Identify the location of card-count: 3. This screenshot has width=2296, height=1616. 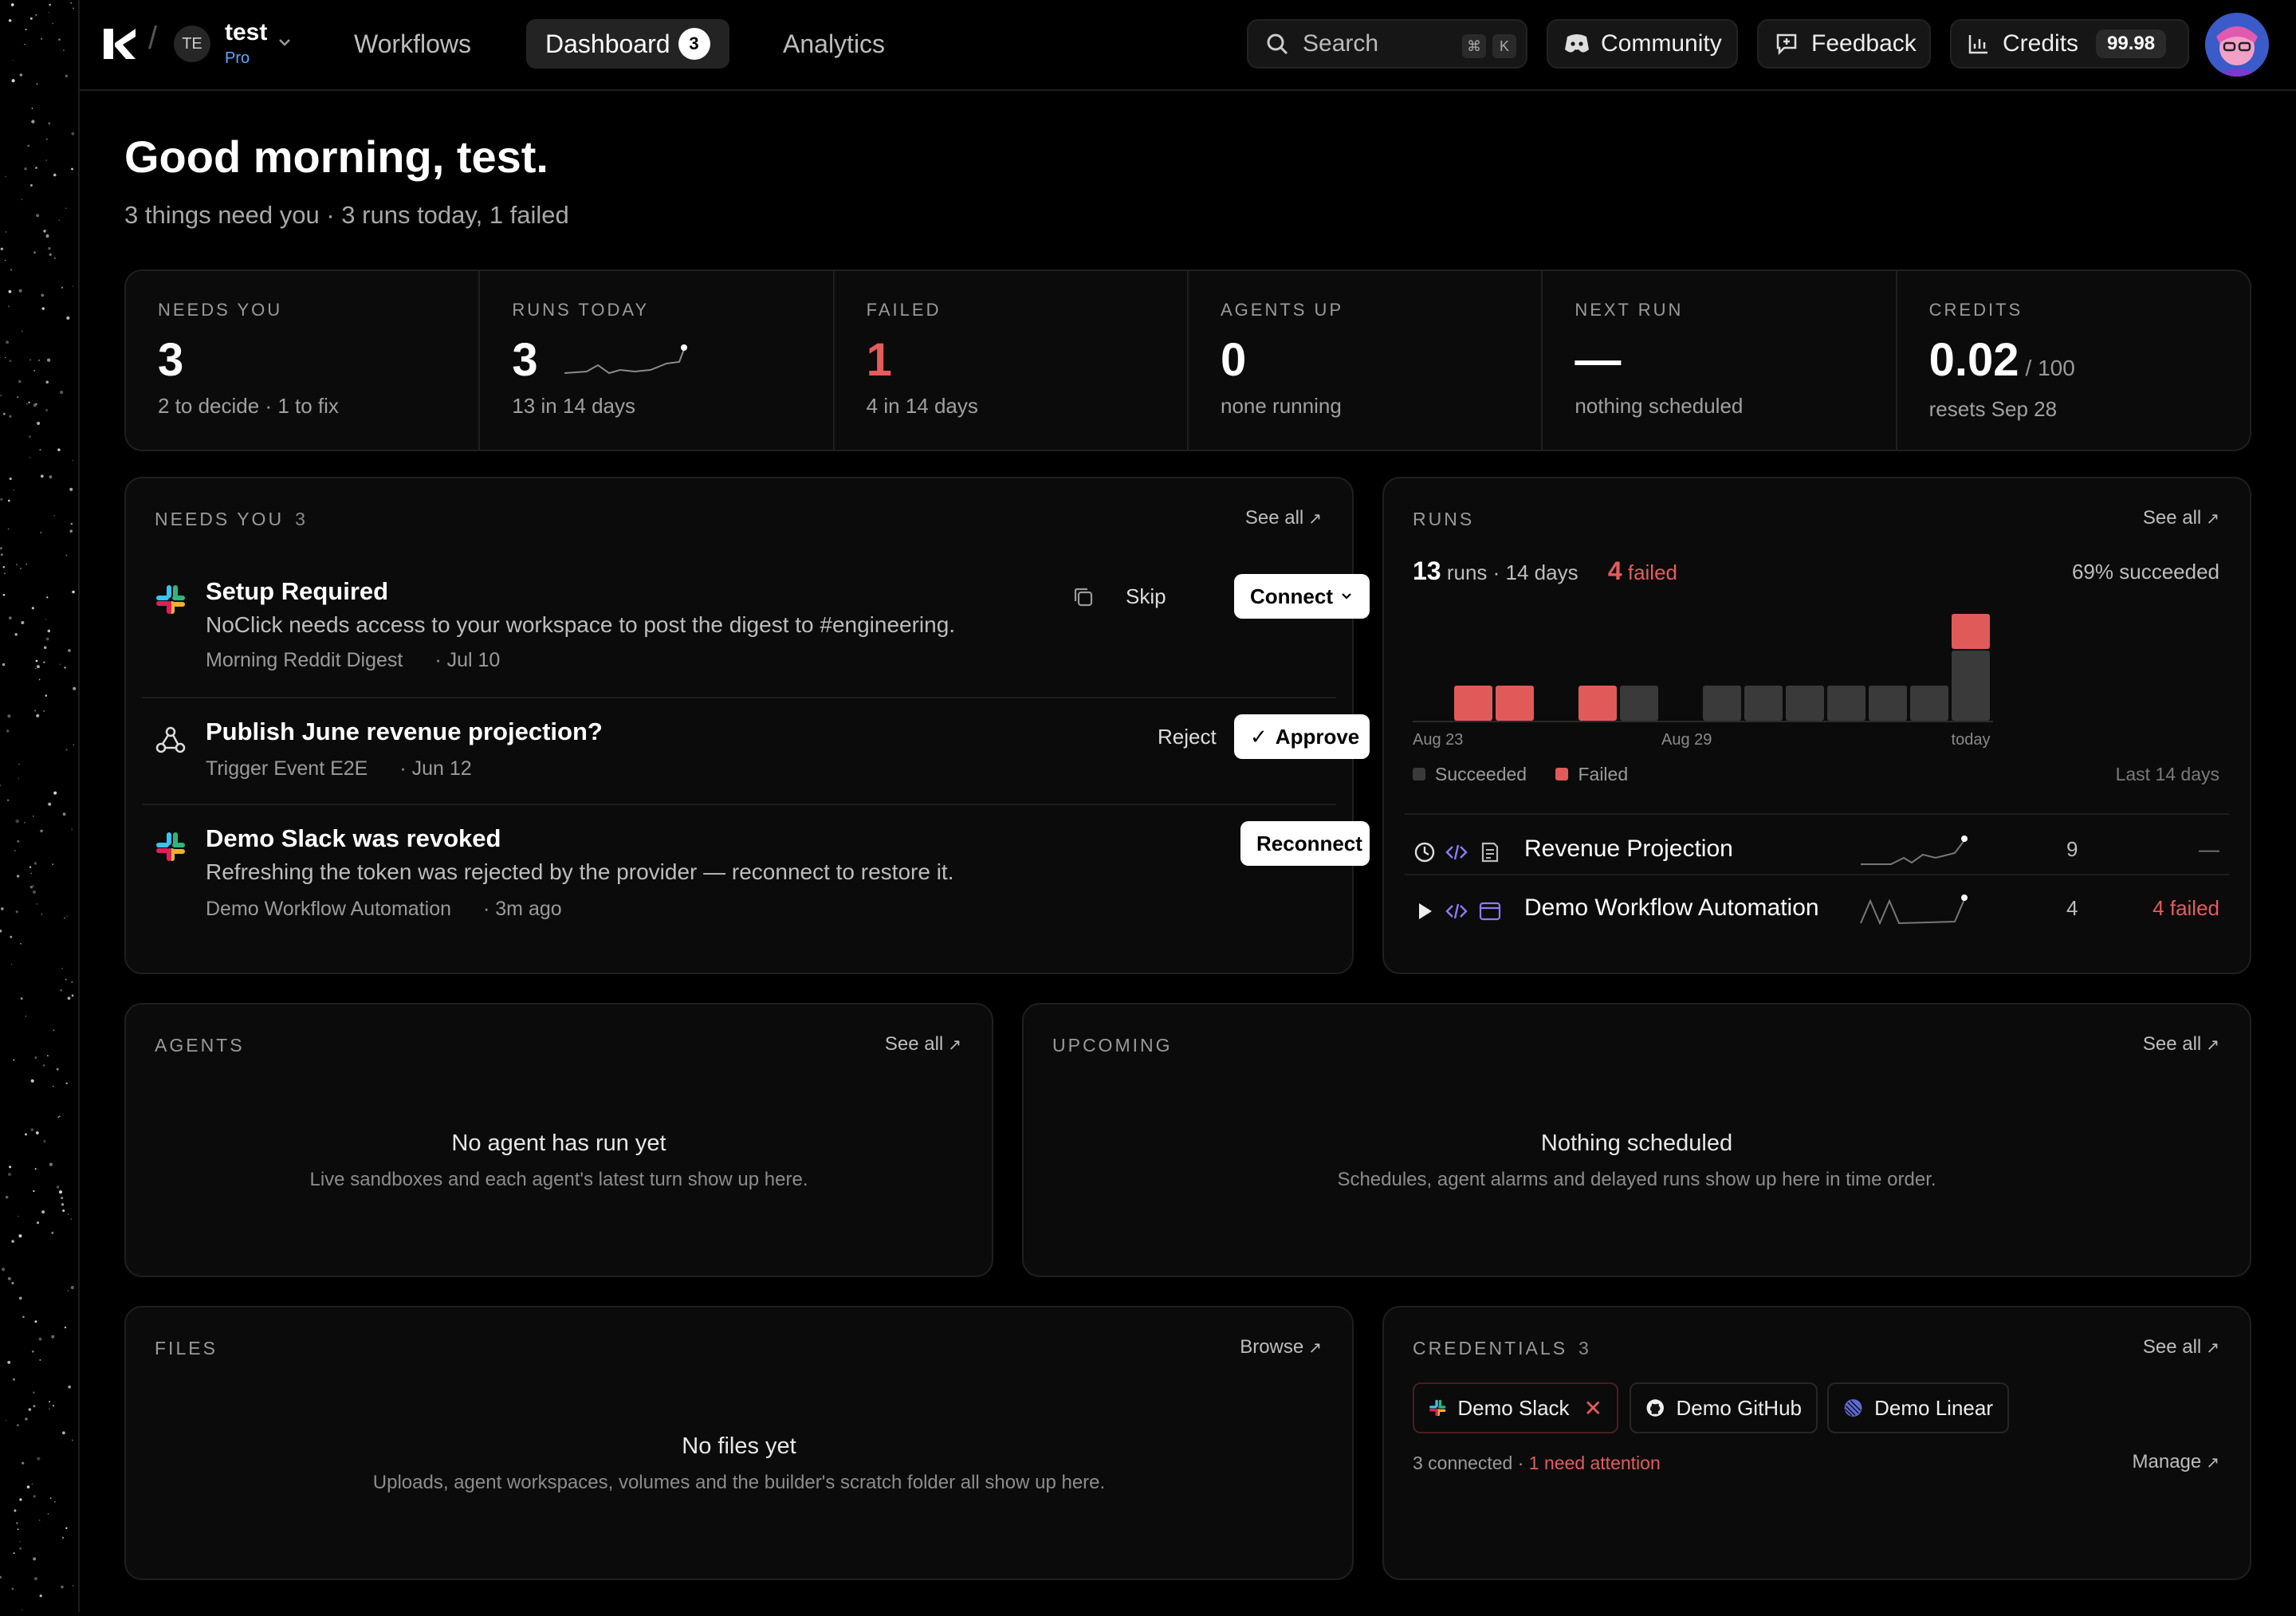
(301, 519).